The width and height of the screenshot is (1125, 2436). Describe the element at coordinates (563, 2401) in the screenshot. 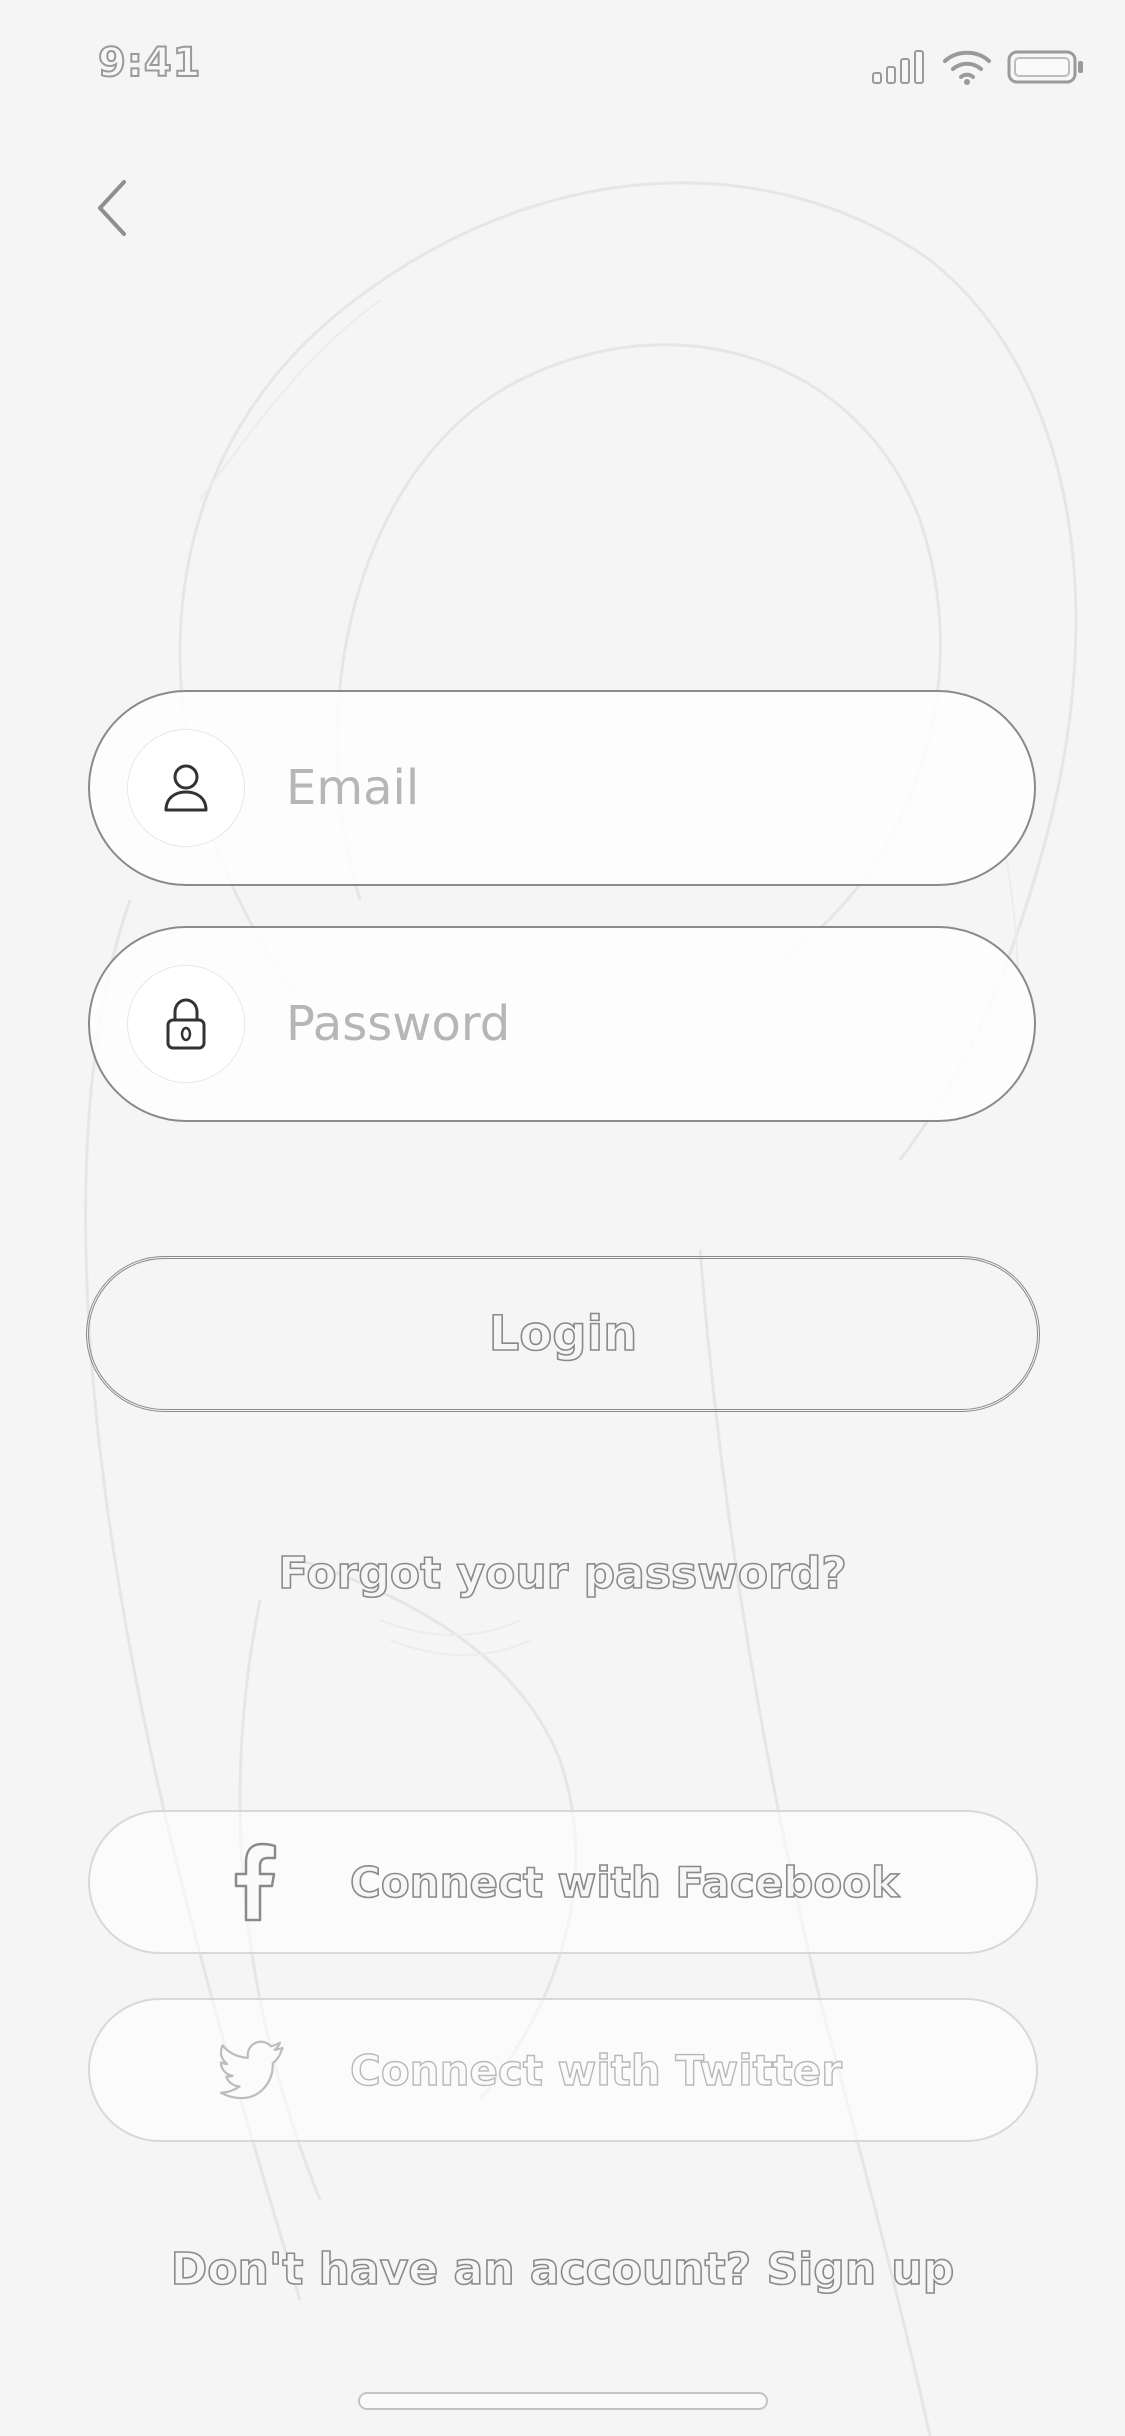

I see `home-indicator` at that location.